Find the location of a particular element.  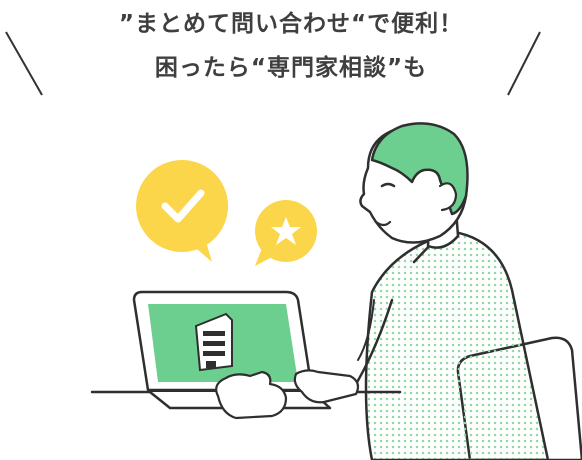

right-slash-decoration is located at coordinates (524, 63).